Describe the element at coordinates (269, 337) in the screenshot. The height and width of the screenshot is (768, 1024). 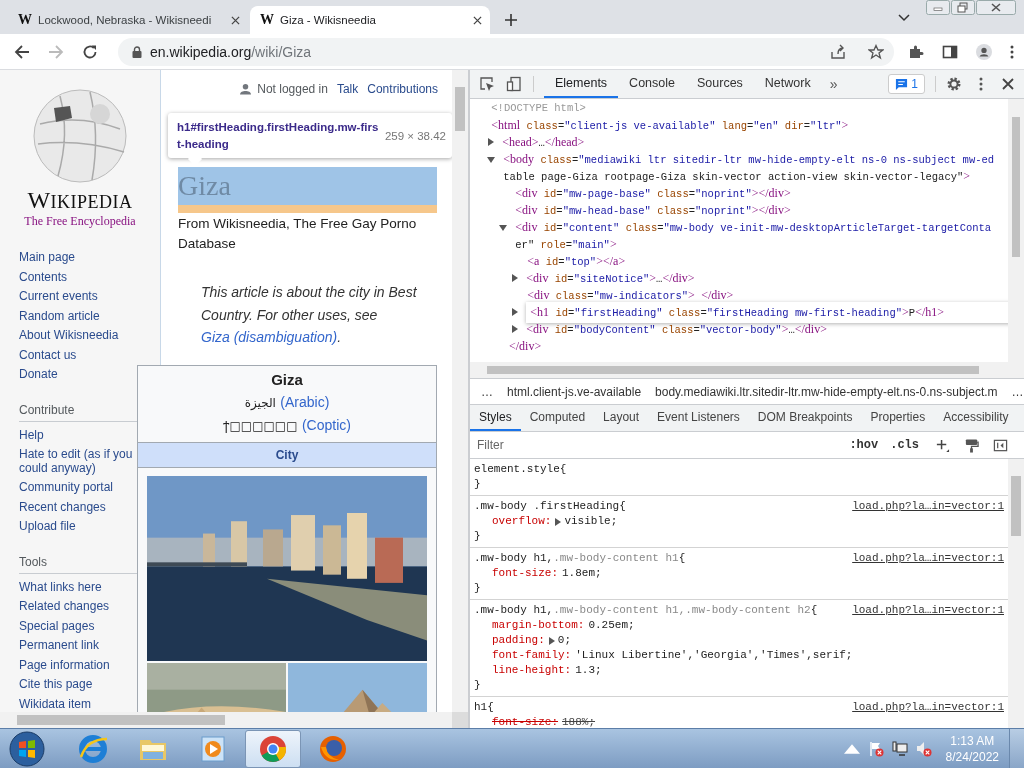
I see `disambiguation-link: Giza (disambiguation)` at that location.